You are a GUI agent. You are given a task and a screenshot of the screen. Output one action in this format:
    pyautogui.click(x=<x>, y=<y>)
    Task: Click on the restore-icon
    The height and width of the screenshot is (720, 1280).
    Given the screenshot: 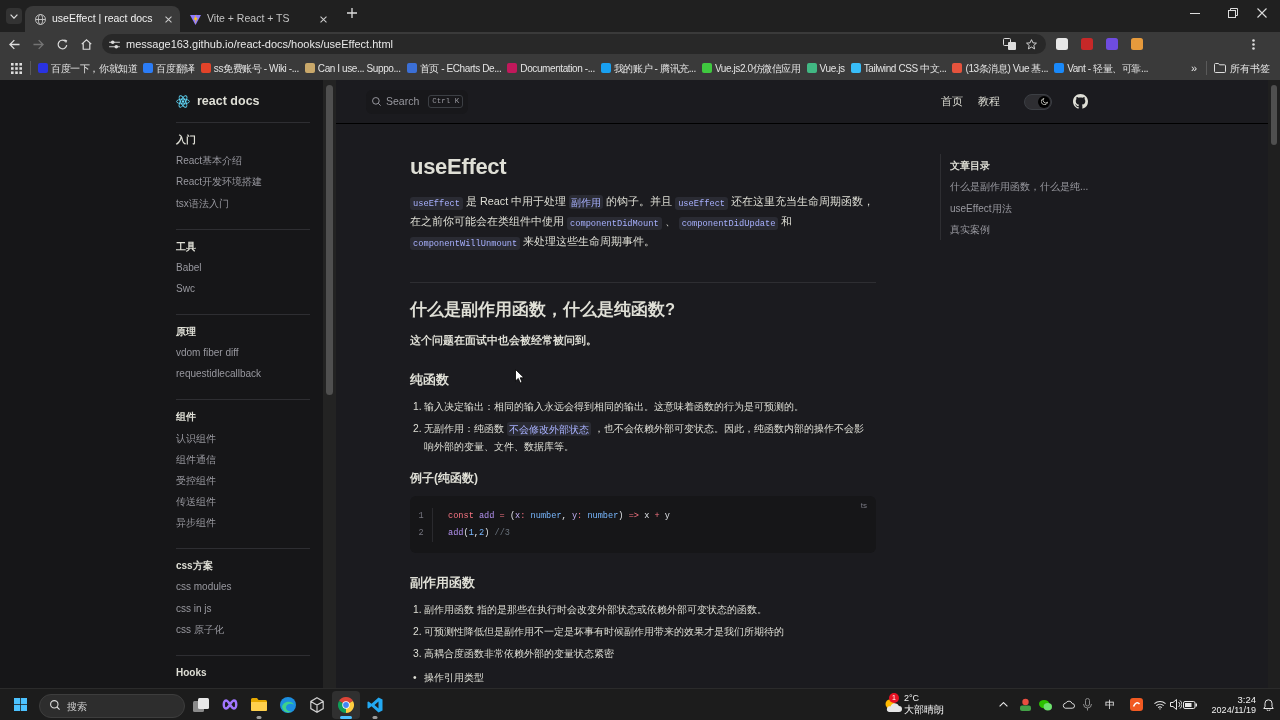 What is the action you would take?
    pyautogui.click(x=1233, y=13)
    